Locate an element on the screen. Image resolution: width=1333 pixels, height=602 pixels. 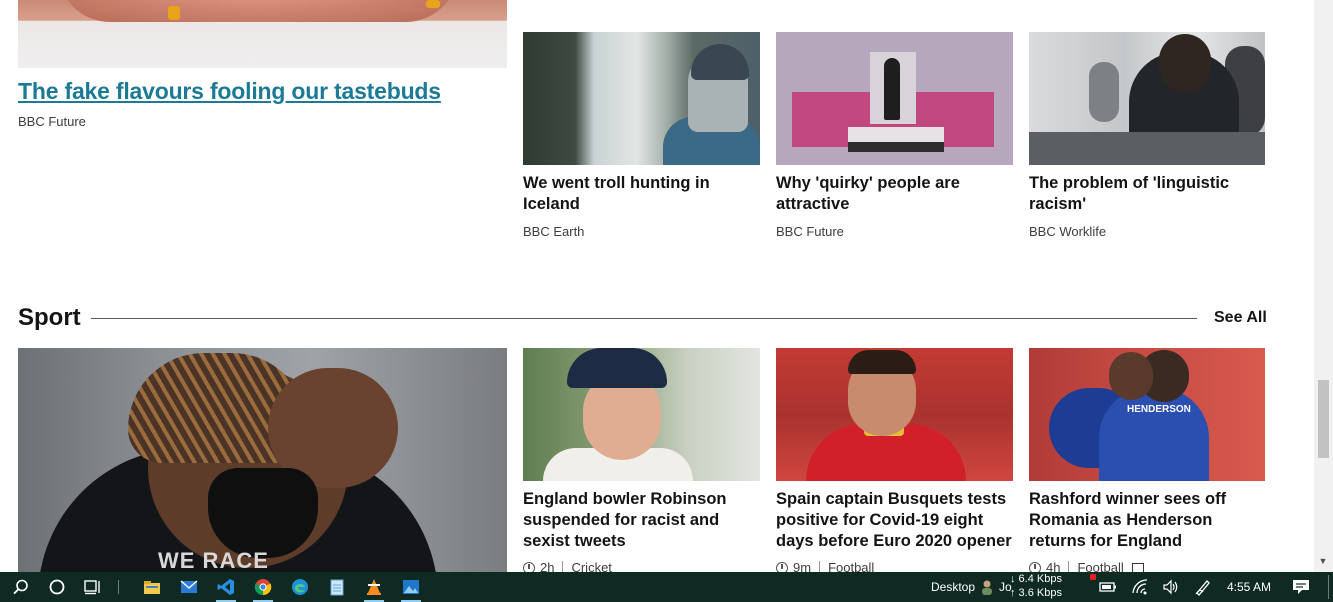
card-title-racism: The problem of 'linguistic racism' is located at coordinates (1147, 194).